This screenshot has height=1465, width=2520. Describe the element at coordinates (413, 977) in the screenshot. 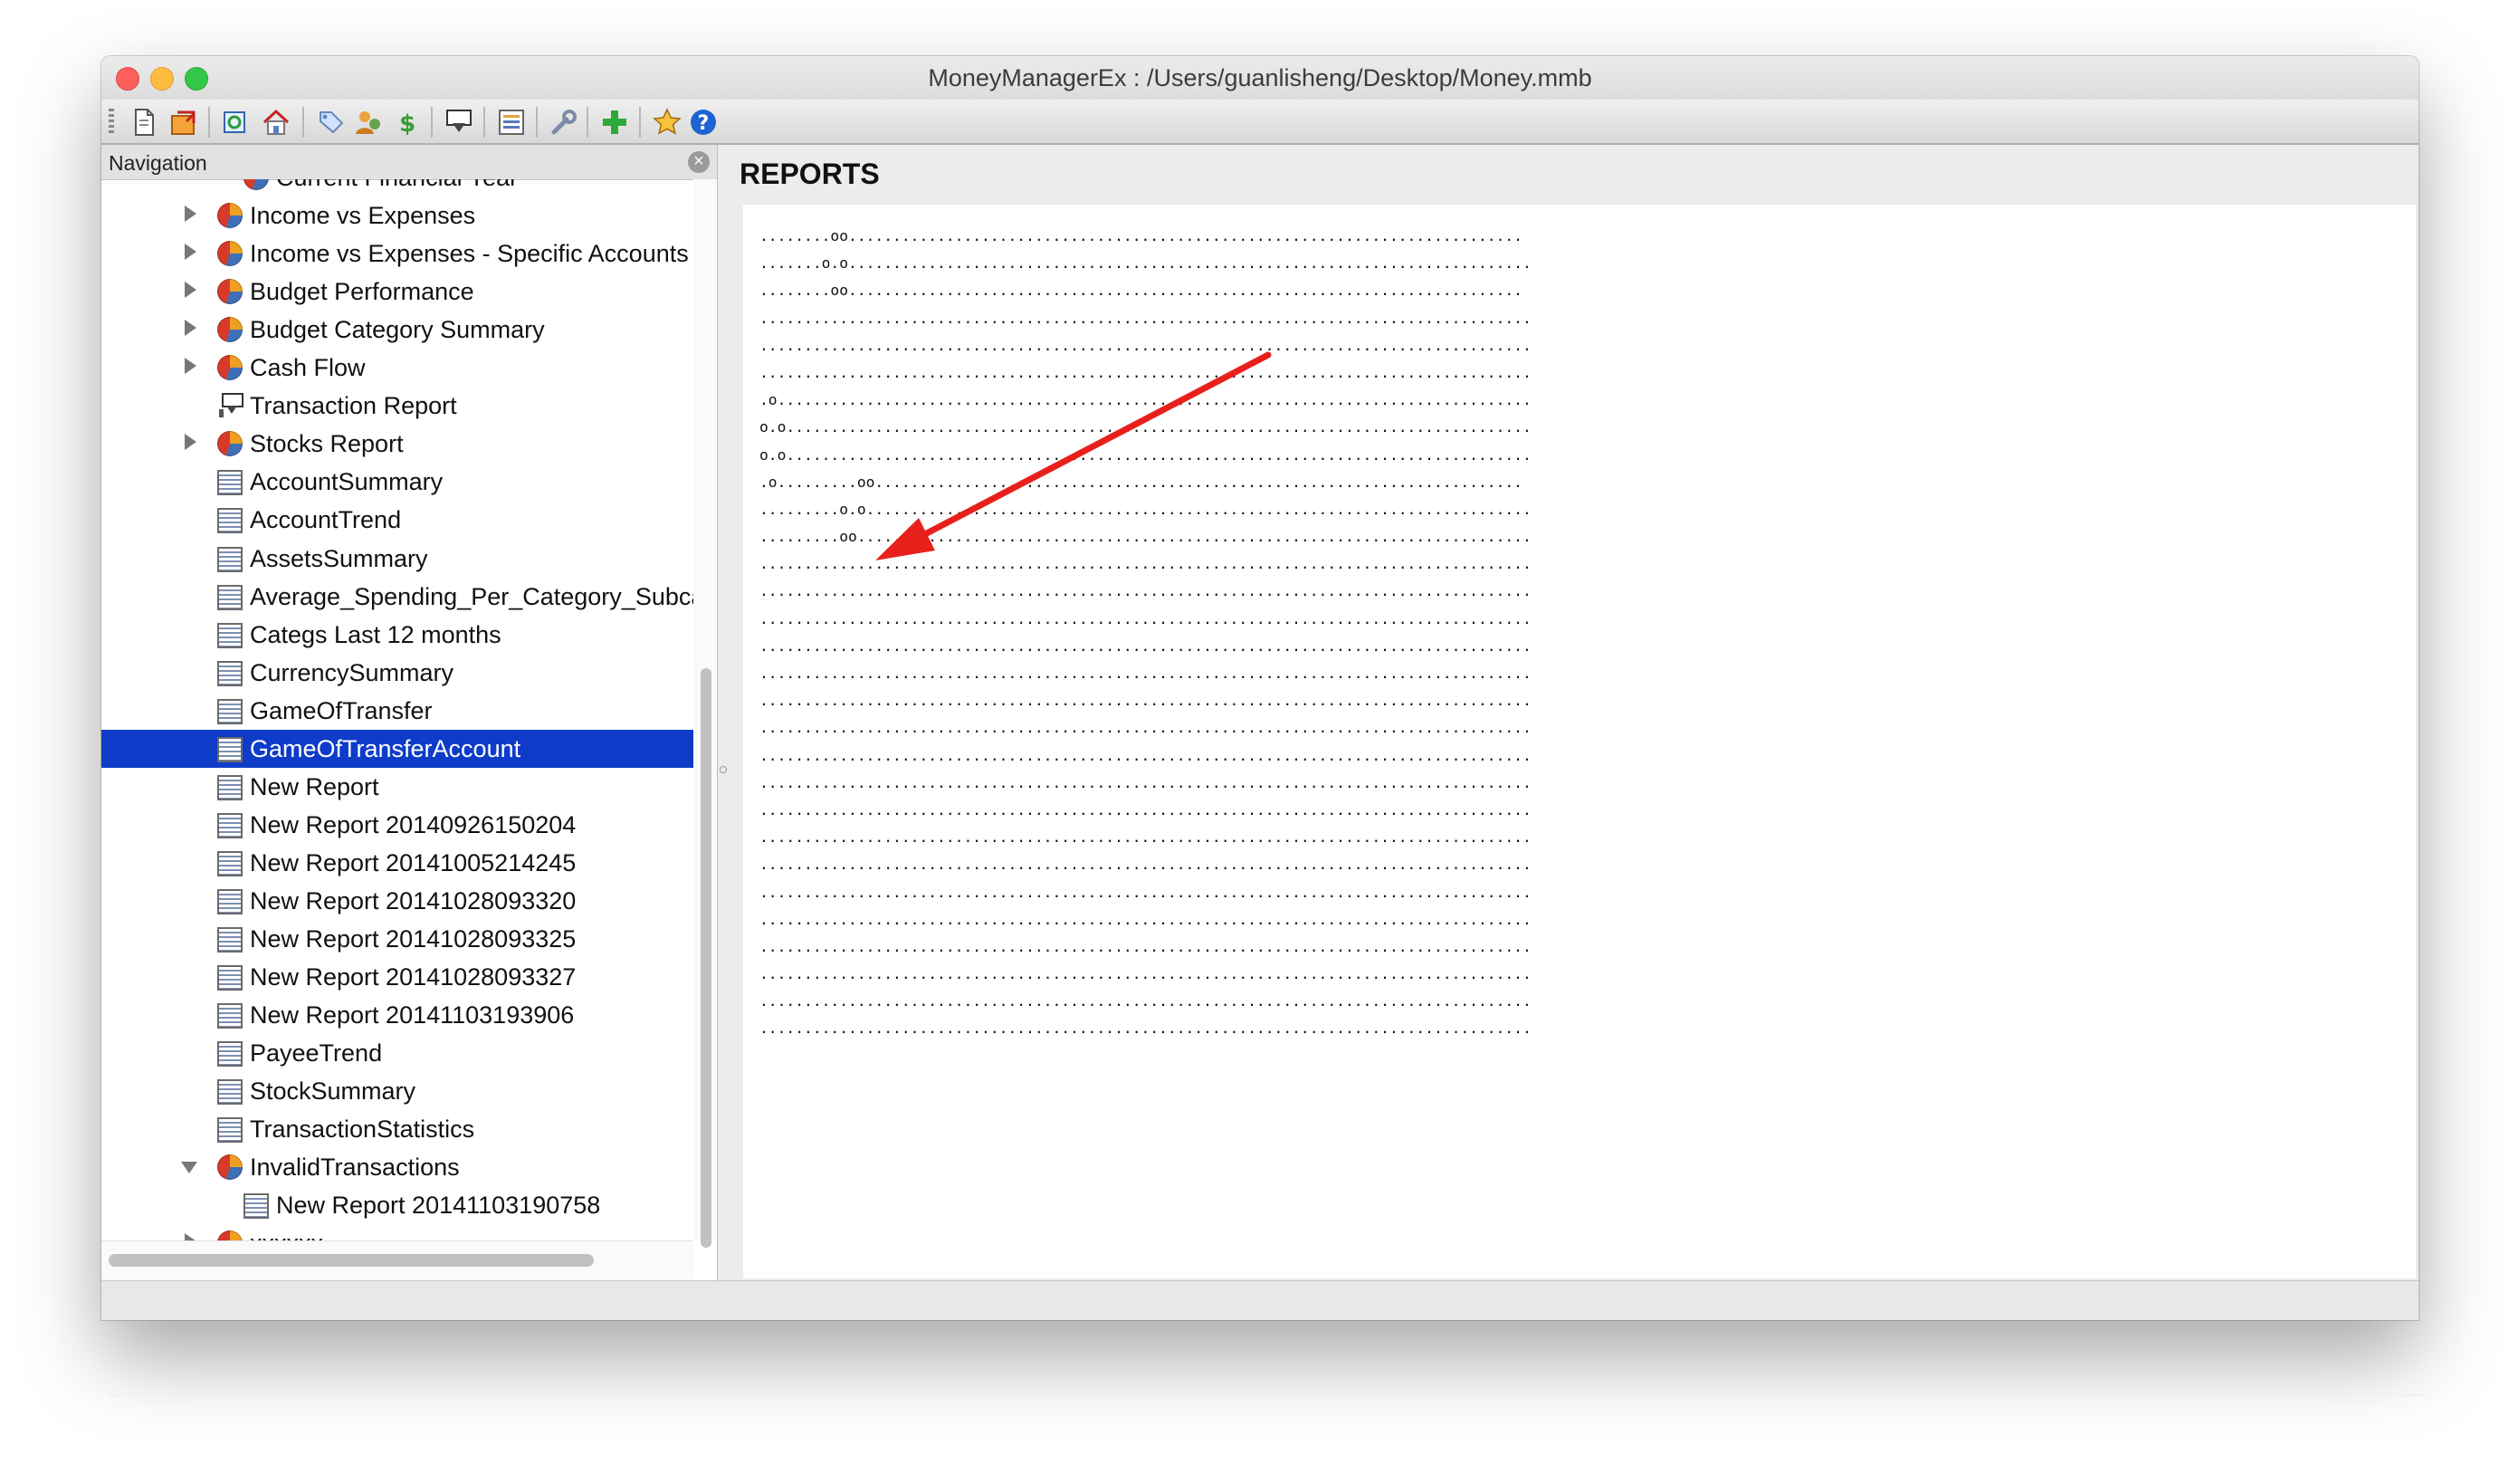

I see `tree-item-label: New Report 20141028093327` at that location.